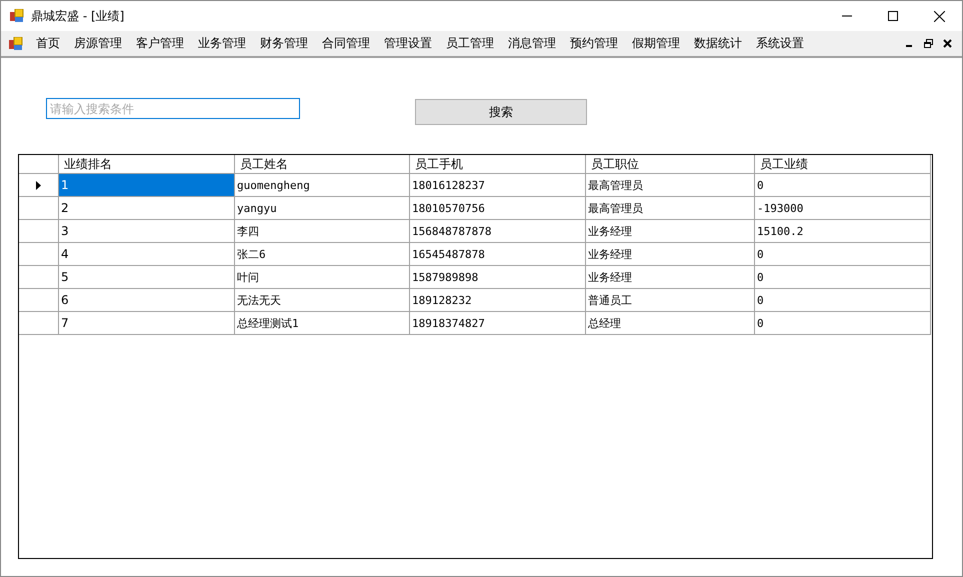 This screenshot has width=963, height=577. Describe the element at coordinates (39, 164) in the screenshot. I see `corner-header` at that location.